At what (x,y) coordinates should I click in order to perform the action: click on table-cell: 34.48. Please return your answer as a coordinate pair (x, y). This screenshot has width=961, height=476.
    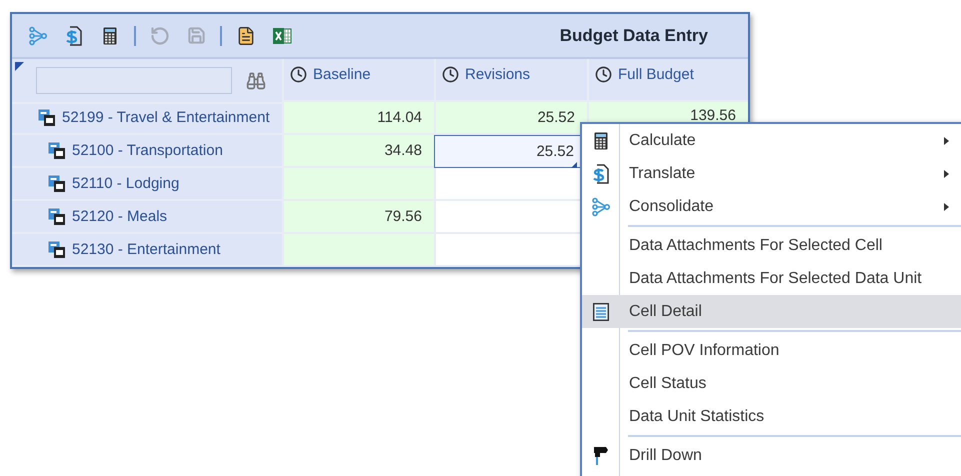
    Looking at the image, I should click on (358, 151).